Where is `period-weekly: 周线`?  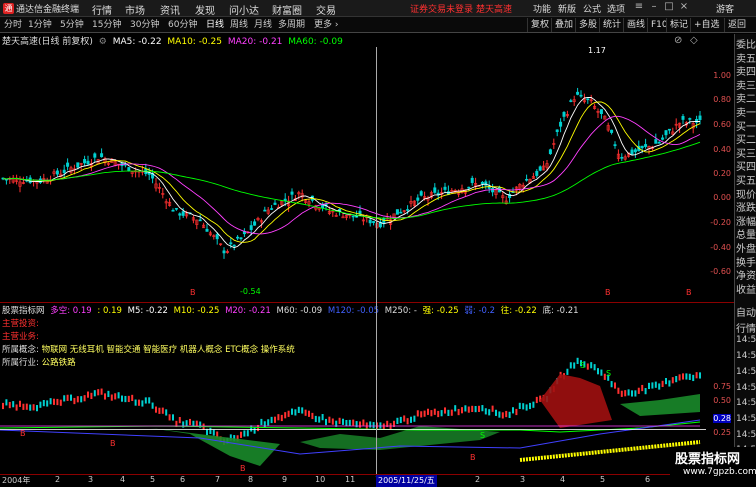 period-weekly: 周线 is located at coordinates (239, 25).